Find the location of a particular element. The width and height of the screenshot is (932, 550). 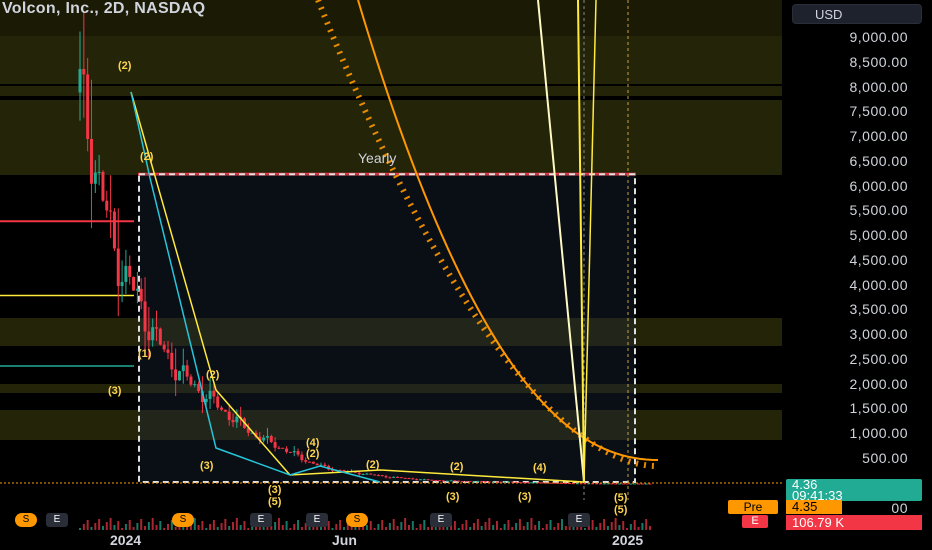

chart-title: Volcon, Inc., 2D, NASDAQ is located at coordinates (104, 8).